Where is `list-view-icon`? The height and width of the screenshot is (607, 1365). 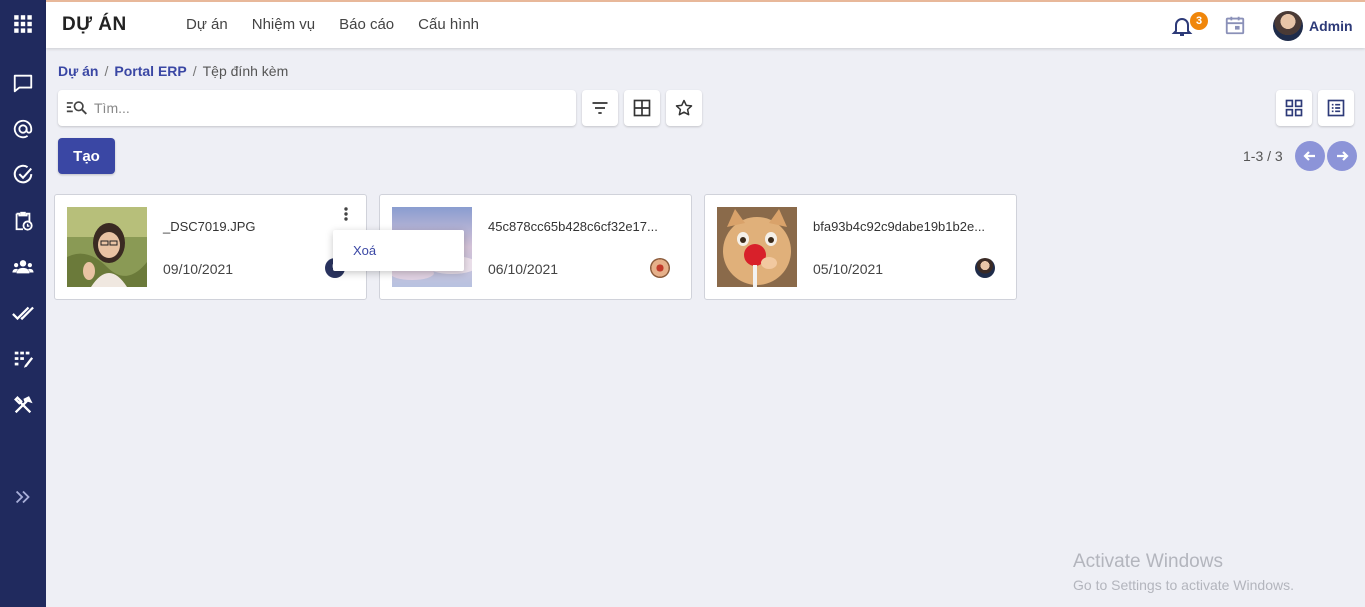
list-view-icon is located at coordinates (1336, 108).